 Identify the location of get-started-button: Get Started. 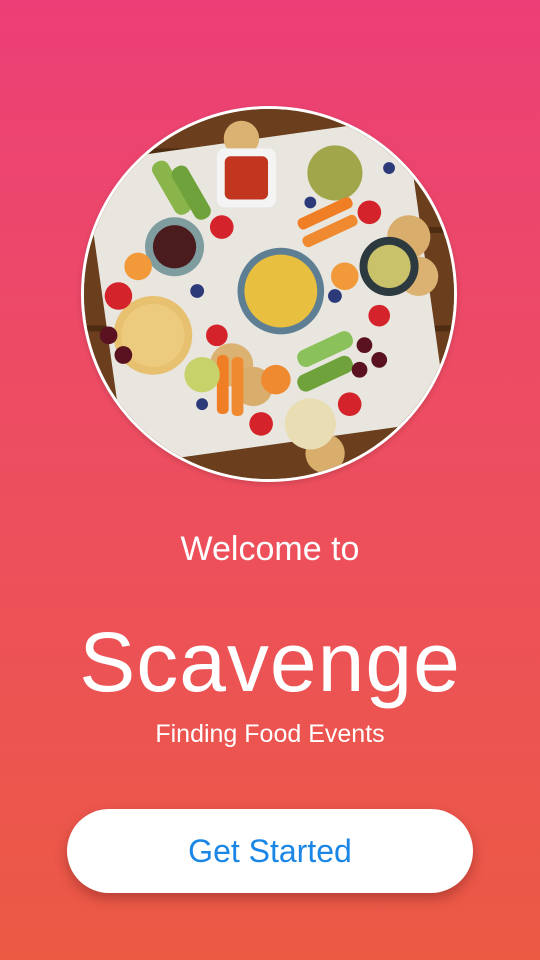
(270, 851).